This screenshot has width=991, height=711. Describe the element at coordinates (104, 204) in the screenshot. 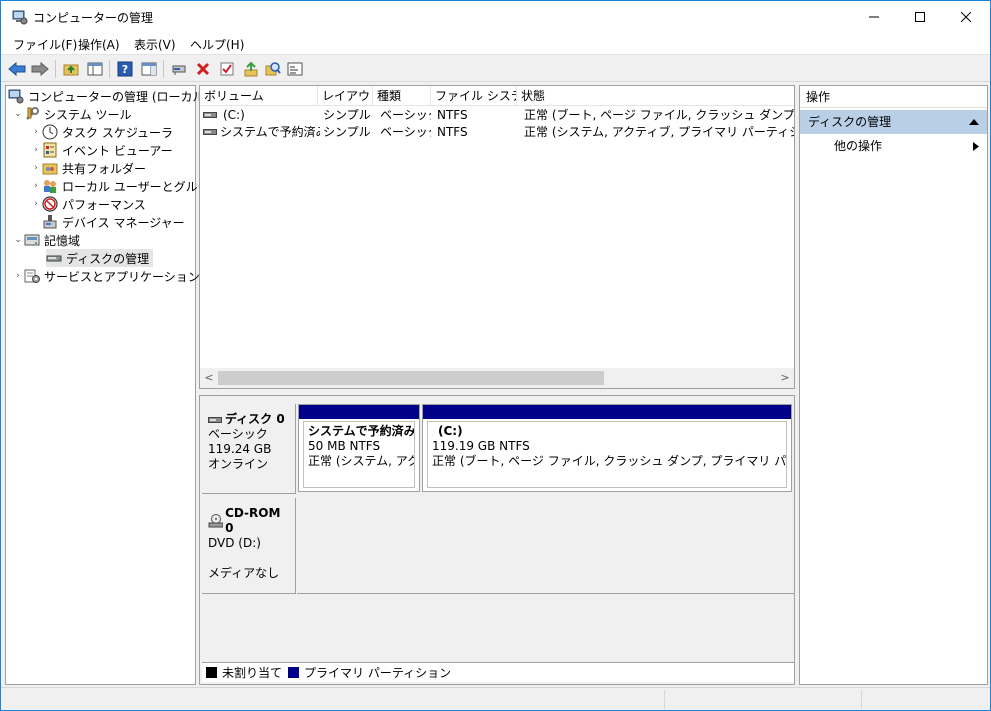

I see `tree-label-performance: パフォーマンス` at that location.